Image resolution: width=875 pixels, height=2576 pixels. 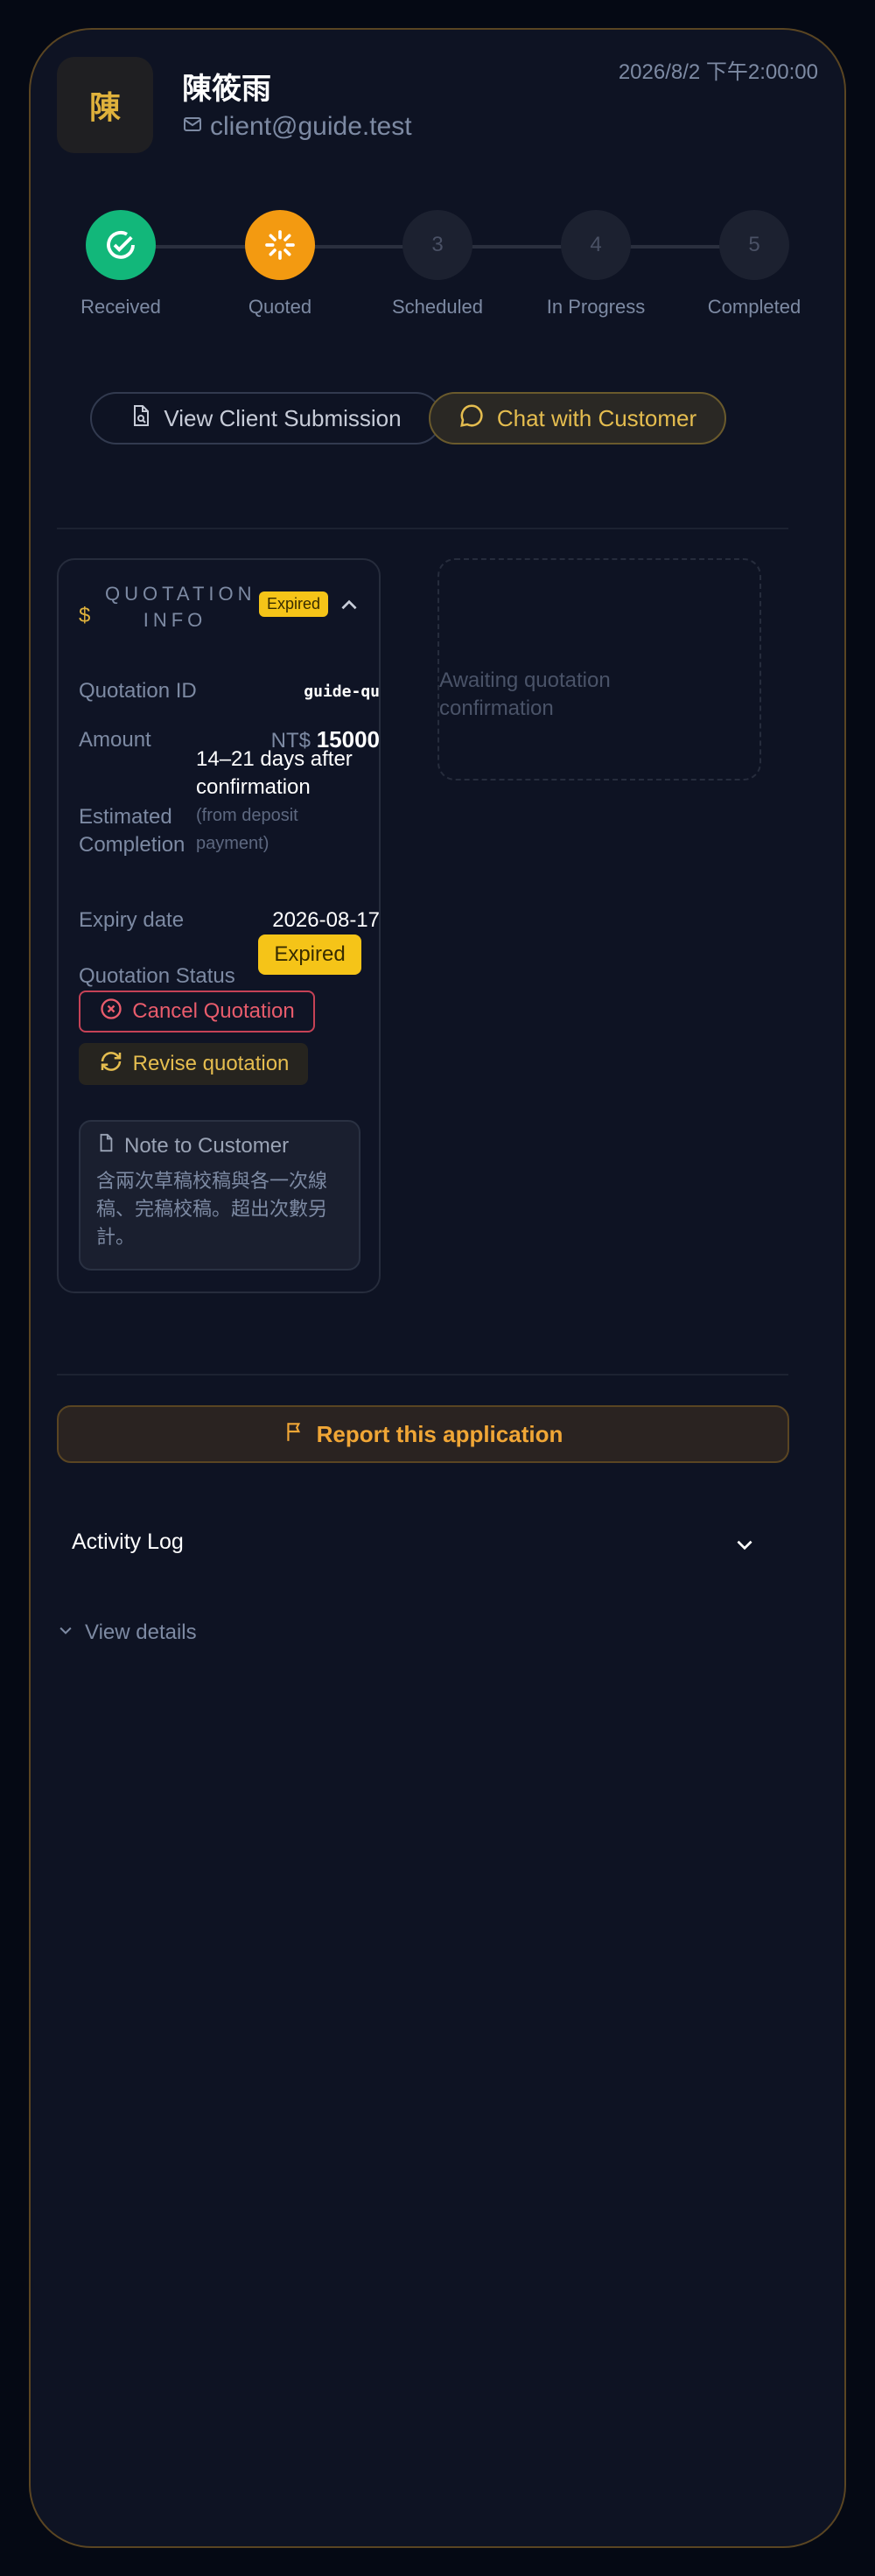 I want to click on expiry-date-label: Expiry date, so click(x=132, y=920).